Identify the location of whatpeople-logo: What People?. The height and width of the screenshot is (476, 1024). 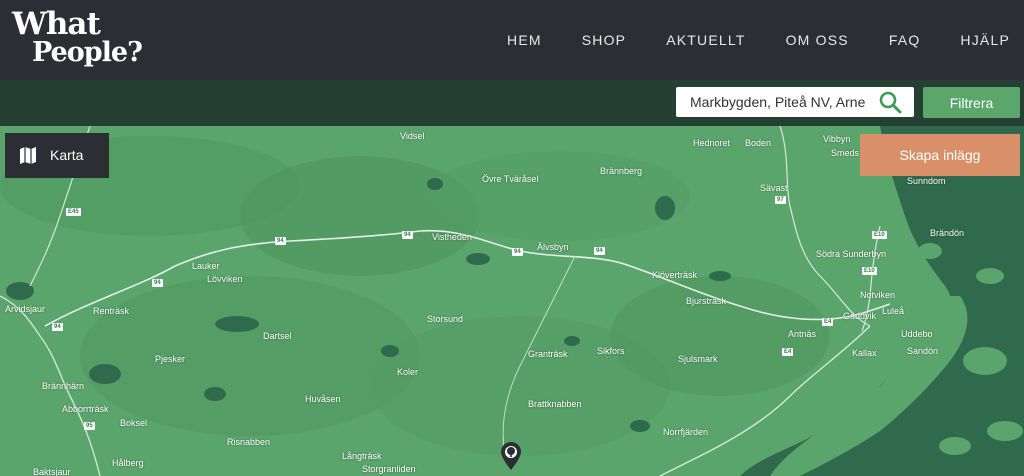
(77, 39).